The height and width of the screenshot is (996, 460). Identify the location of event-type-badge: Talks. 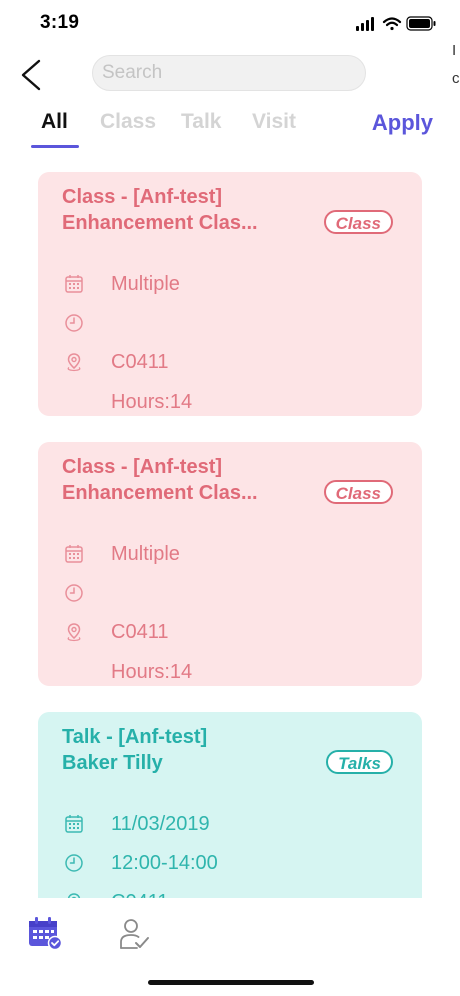
(359, 762).